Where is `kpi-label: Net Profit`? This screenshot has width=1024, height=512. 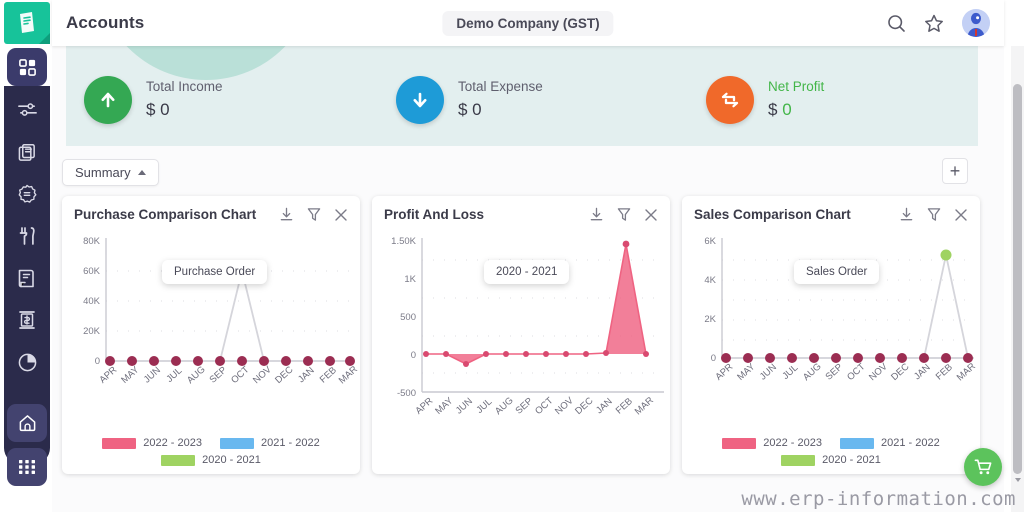
kpi-label: Net Profit is located at coordinates (796, 87).